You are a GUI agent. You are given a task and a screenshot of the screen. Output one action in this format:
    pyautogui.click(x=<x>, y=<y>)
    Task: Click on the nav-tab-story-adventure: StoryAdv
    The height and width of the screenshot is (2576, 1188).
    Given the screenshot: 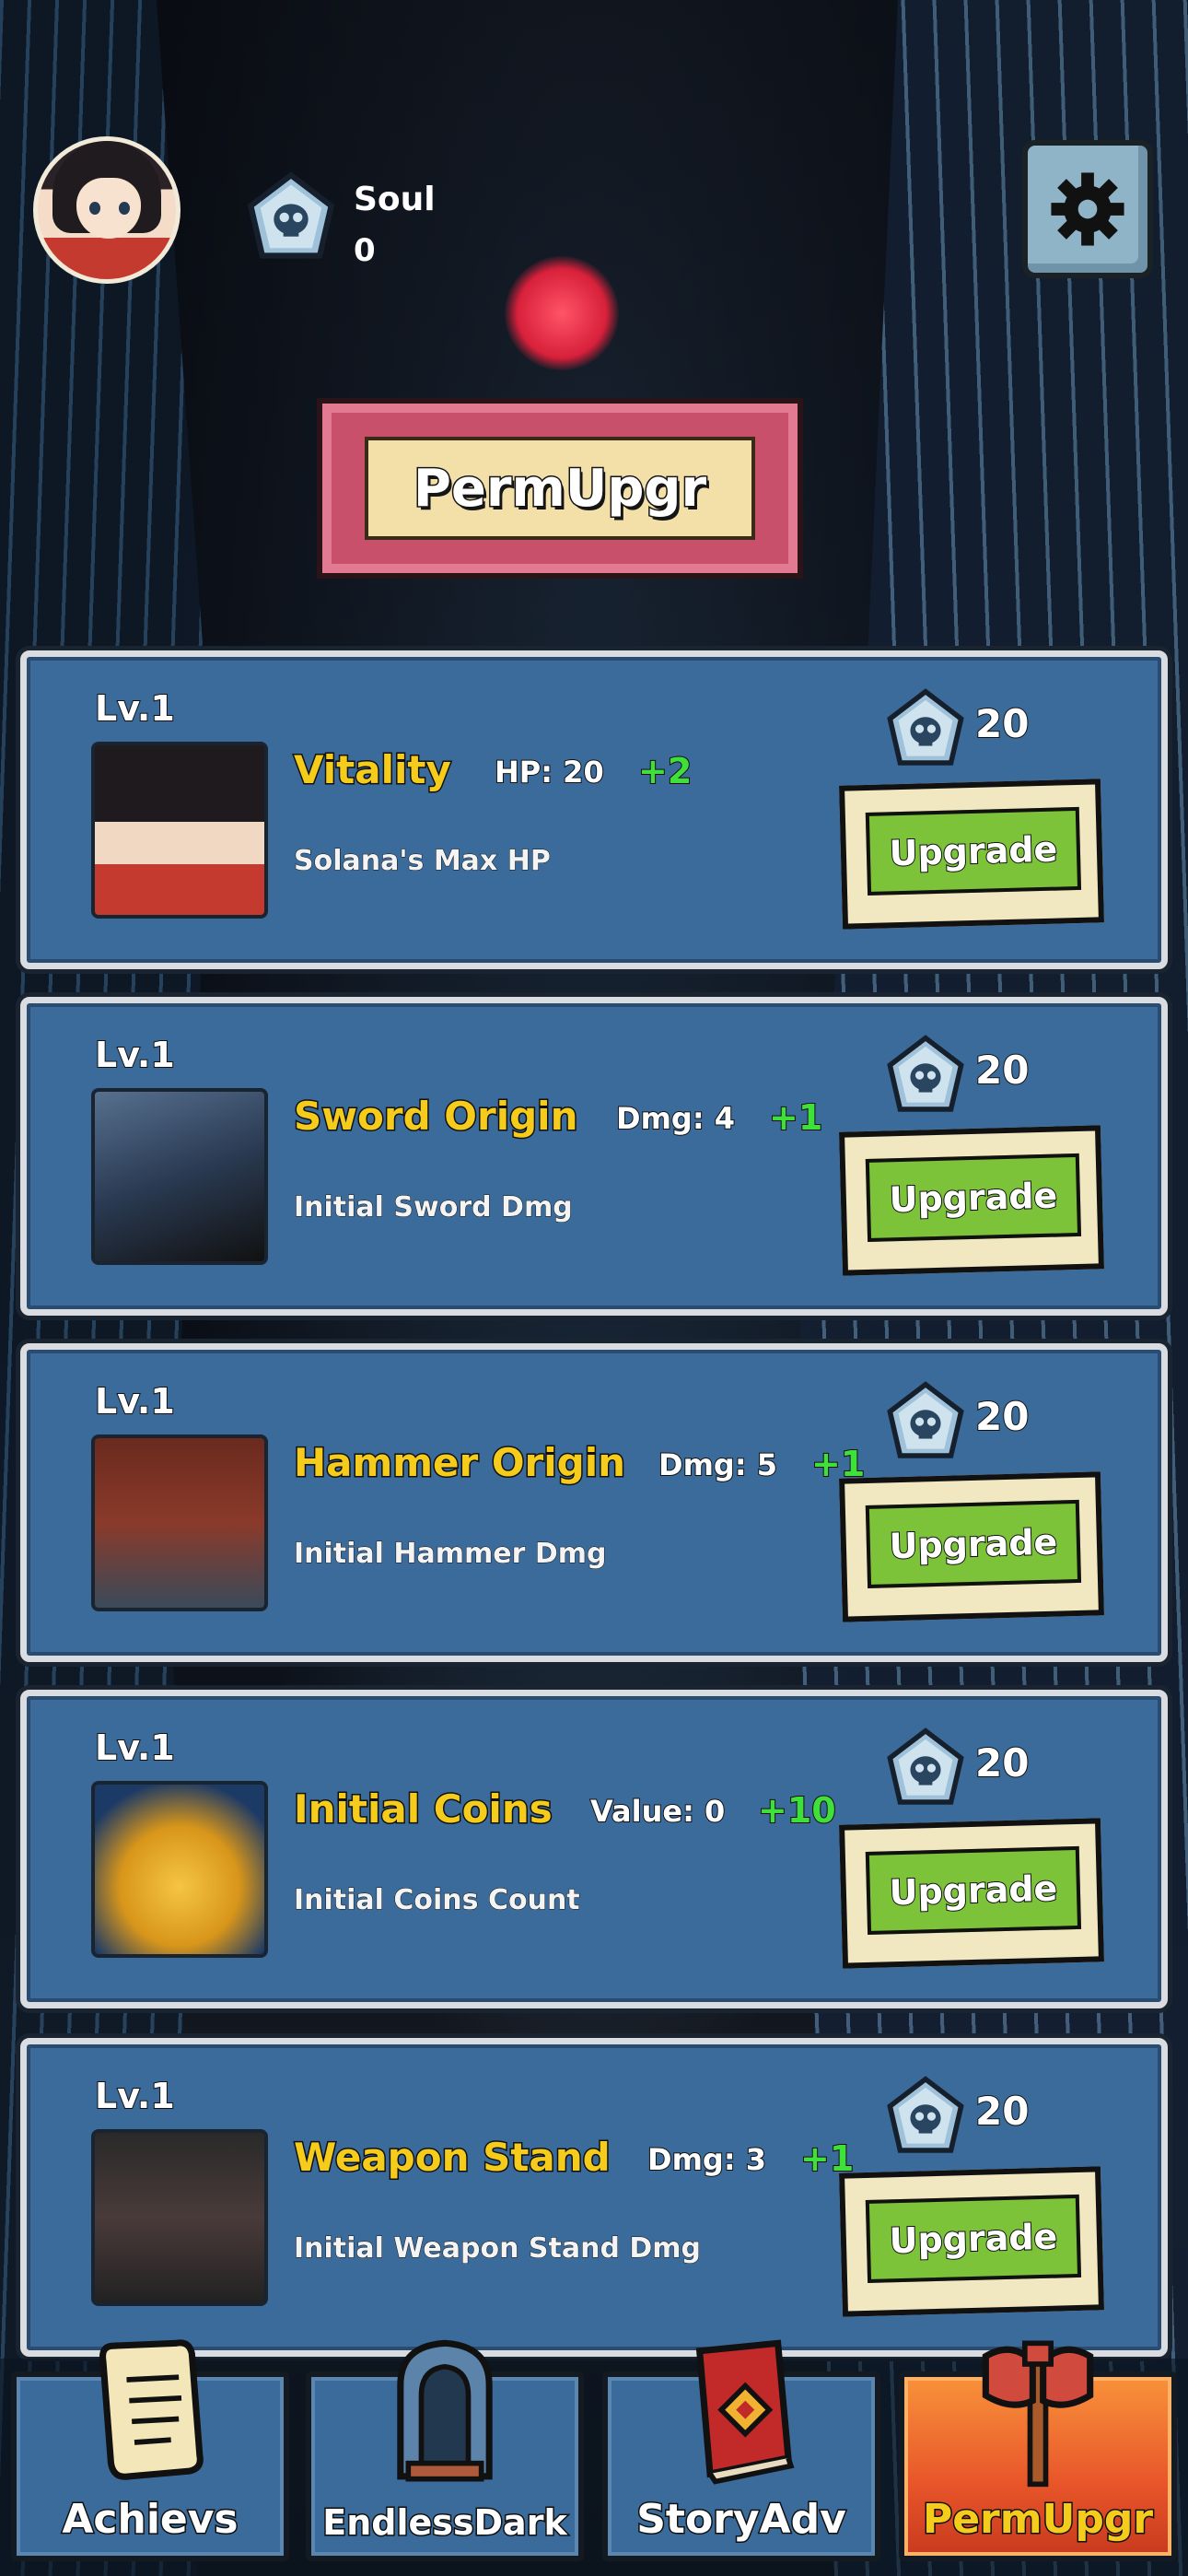 What is the action you would take?
    pyautogui.click(x=741, y=2450)
    